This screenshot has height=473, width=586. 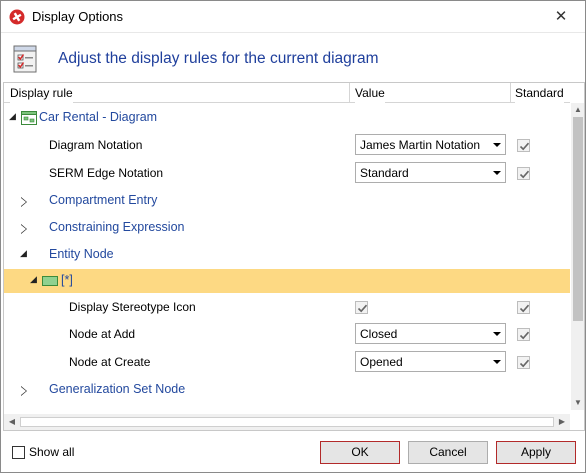 I want to click on select-value: James Martin Notation, so click(x=420, y=145).